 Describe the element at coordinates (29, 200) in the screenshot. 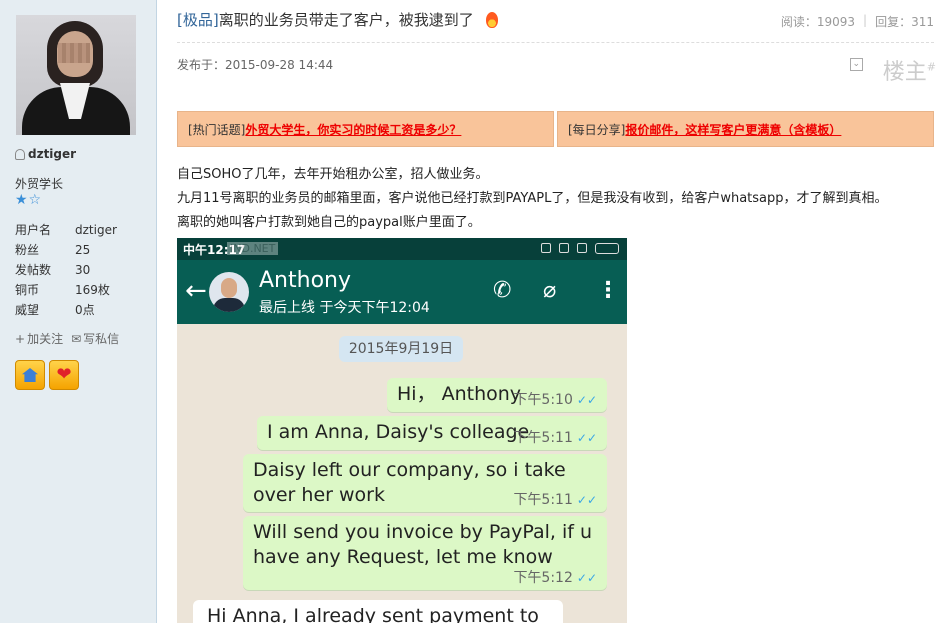

I see `rank-stars-icon: ★☆` at that location.